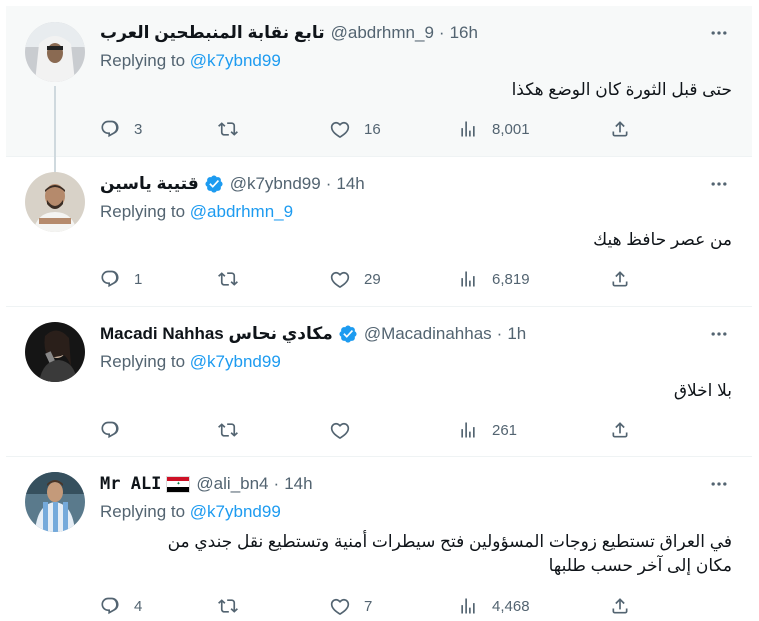 Image resolution: width=759 pixels, height=621 pixels. I want to click on view-count: 8,001, so click(511, 129).